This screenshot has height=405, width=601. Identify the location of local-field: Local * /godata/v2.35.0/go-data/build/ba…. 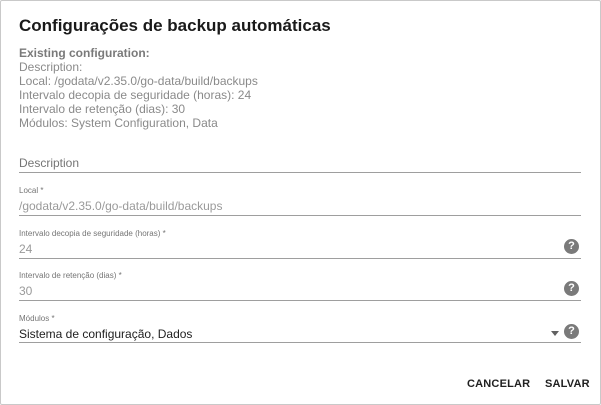
(300, 200).